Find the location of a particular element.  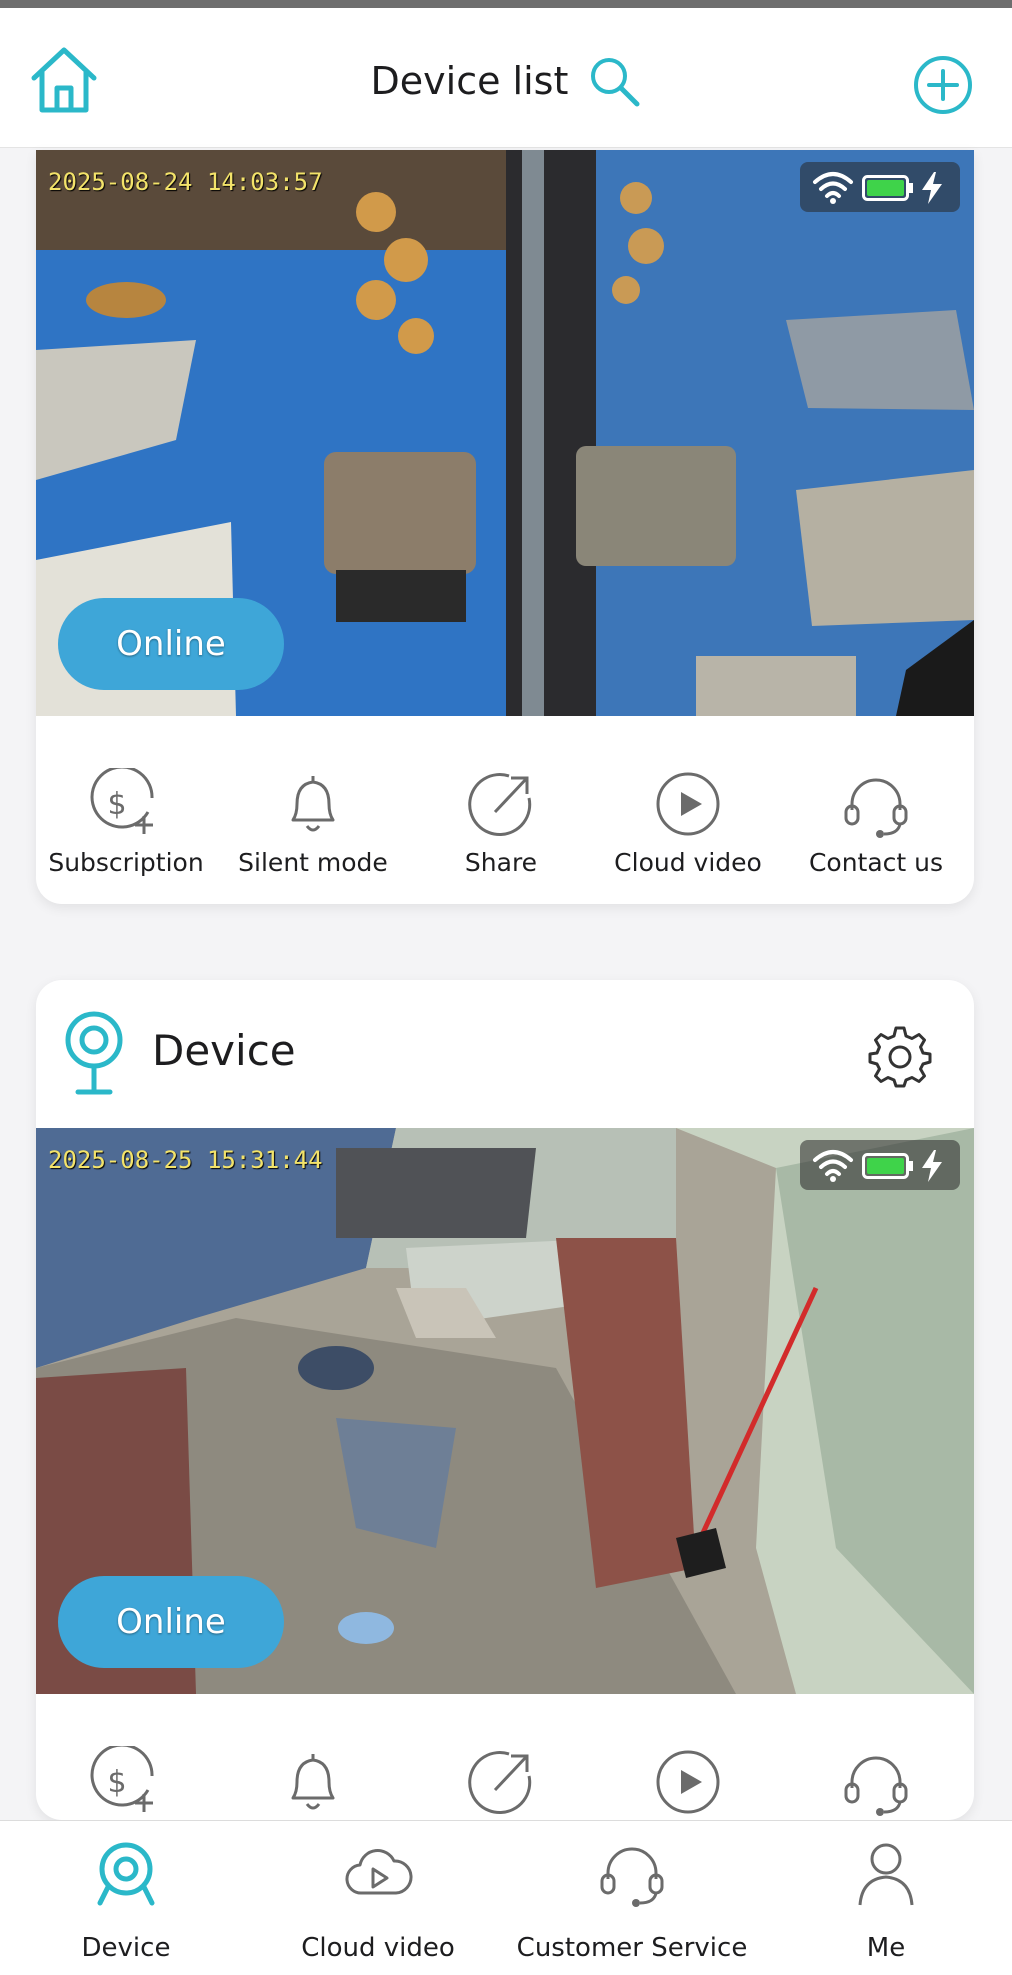

device-actions: $ is located at coordinates (505, 1757).